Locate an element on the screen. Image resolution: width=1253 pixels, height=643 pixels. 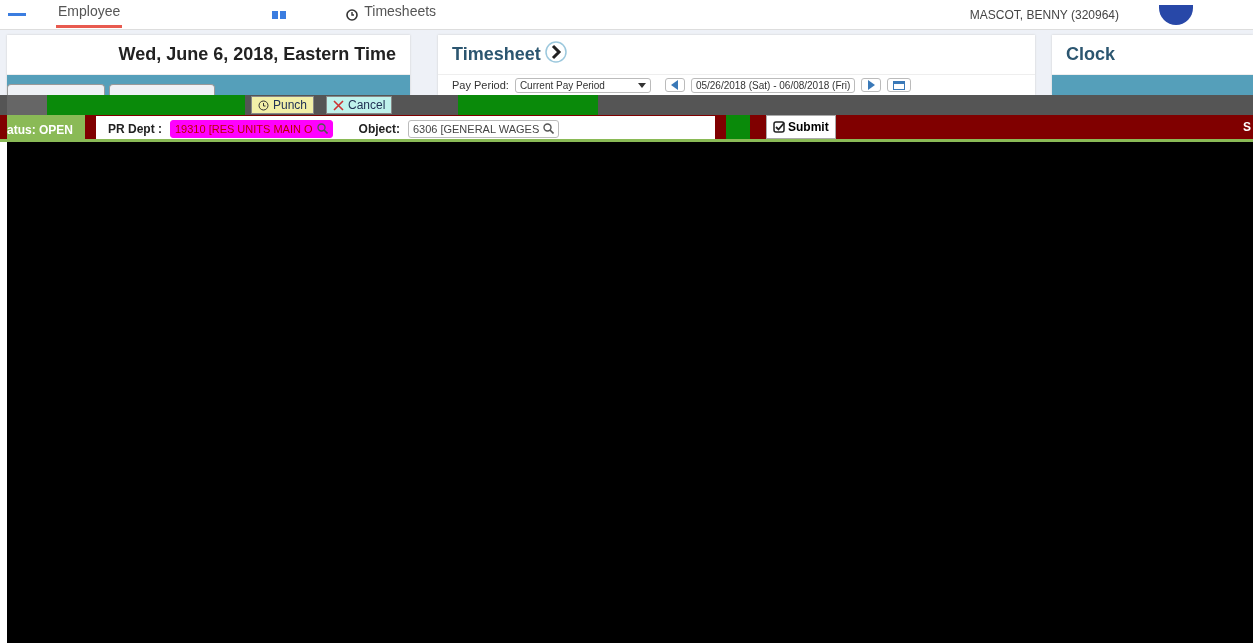
next-icon is located at coordinates (871, 85).